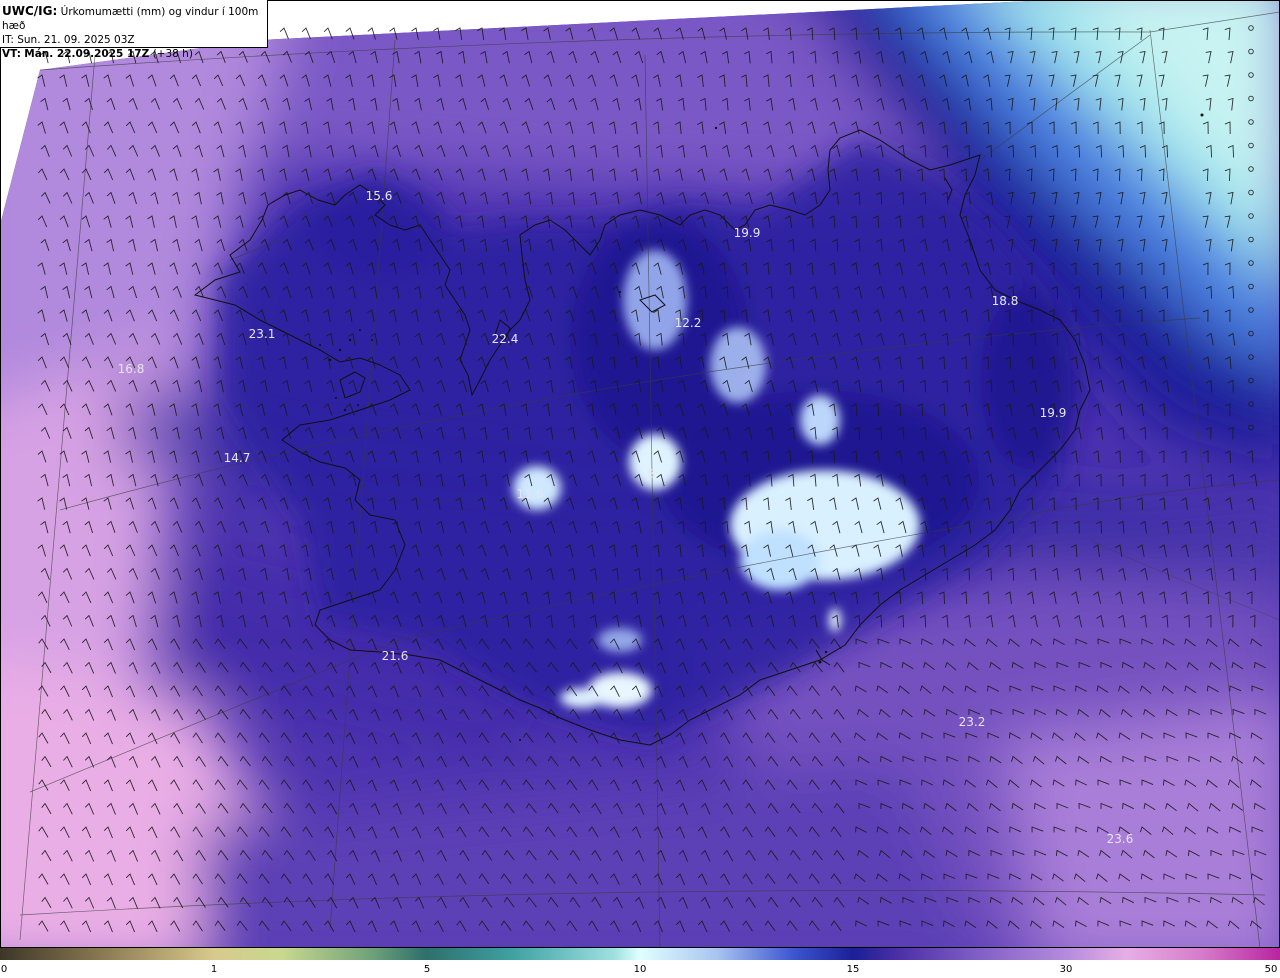  Describe the element at coordinates (237, 458) in the screenshot. I see `map-label: 14.7` at that location.